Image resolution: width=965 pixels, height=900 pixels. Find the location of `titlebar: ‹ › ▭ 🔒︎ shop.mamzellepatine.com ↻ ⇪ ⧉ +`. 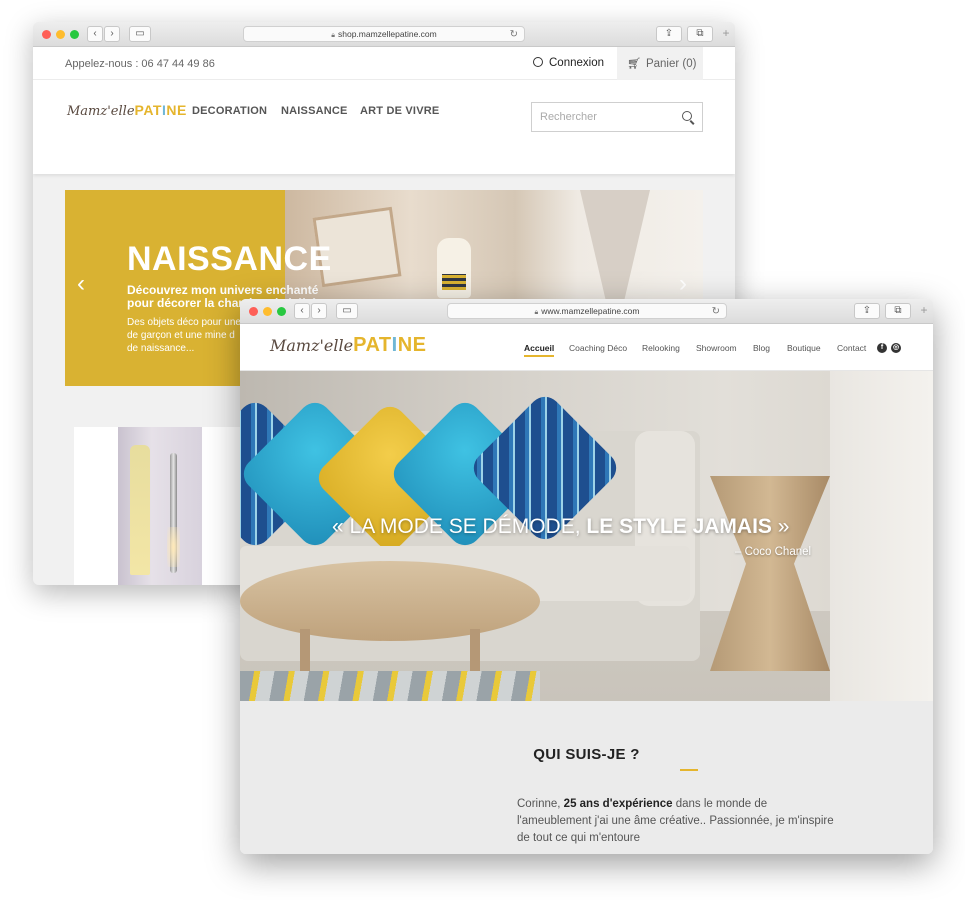

titlebar: ‹ › ▭ 🔒︎ shop.mamzellepatine.com ↻ ⇪ ⧉ + is located at coordinates (384, 34).